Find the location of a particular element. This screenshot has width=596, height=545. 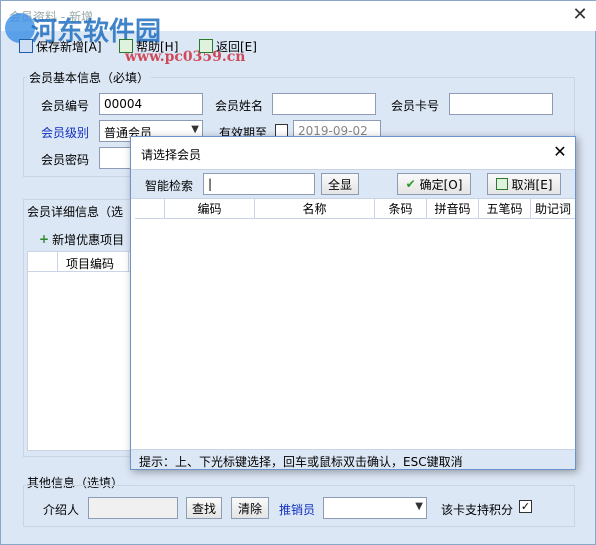

toolbar: 保存新增[A] 帮助[H] 返回[E] is located at coordinates (298, 47).